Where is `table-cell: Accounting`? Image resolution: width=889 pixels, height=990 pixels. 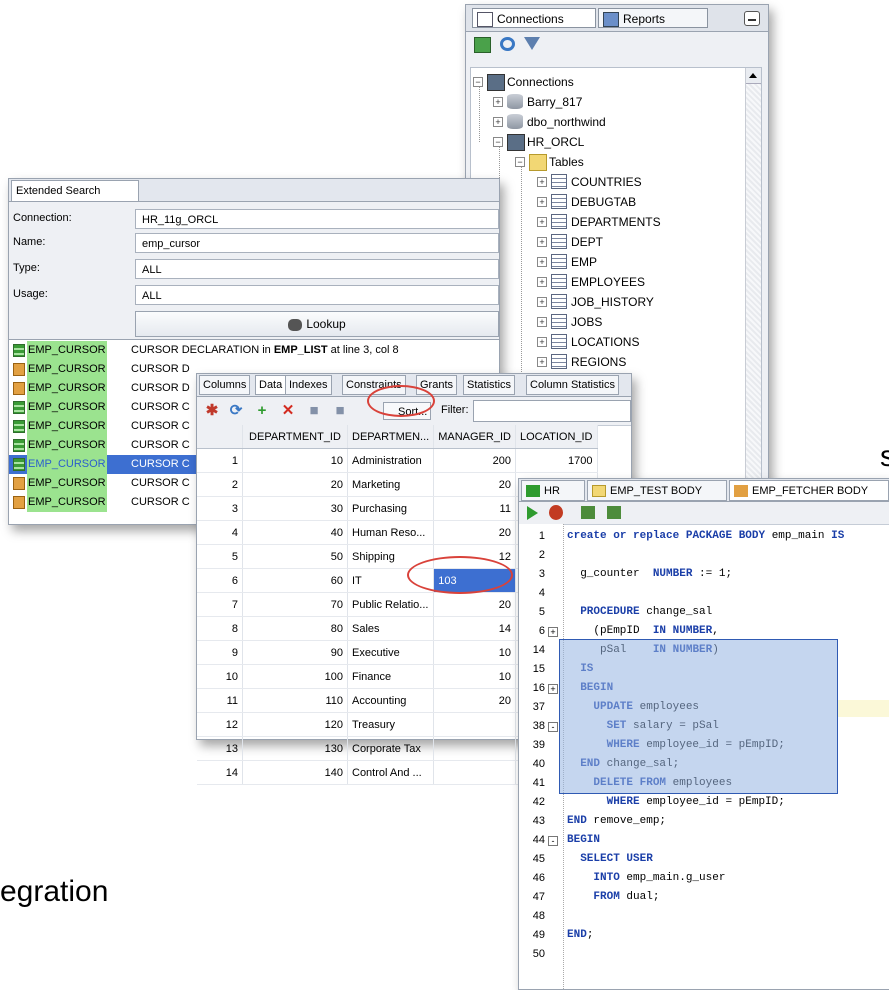
table-cell: Accounting is located at coordinates (391, 700).